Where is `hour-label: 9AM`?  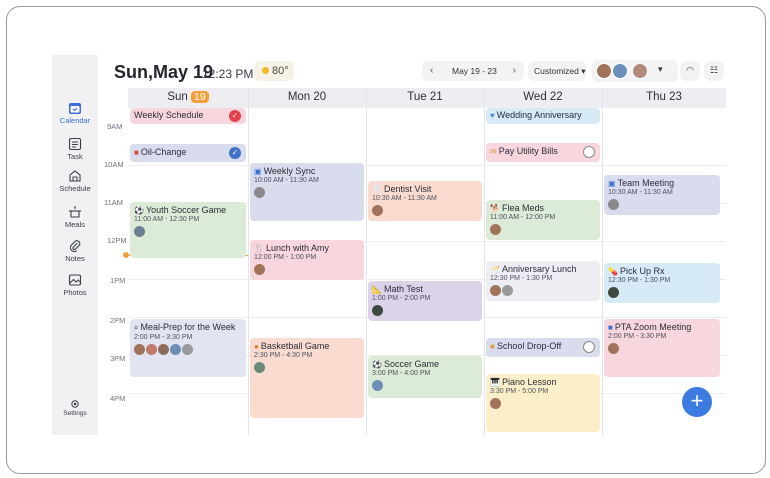
hour-label: 9AM is located at coordinates (115, 126).